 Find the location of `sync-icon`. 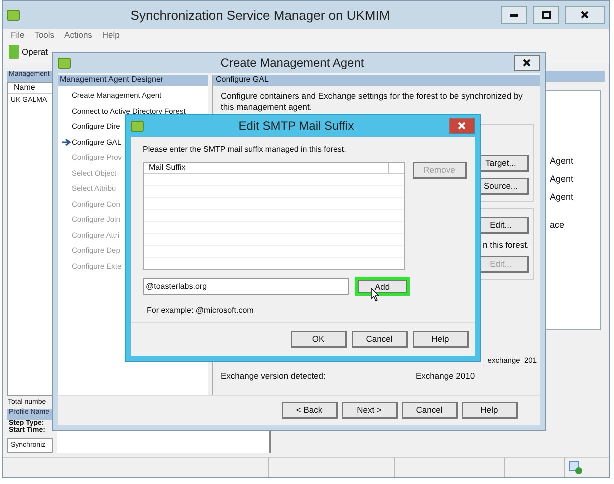

sync-icon is located at coordinates (576, 468).